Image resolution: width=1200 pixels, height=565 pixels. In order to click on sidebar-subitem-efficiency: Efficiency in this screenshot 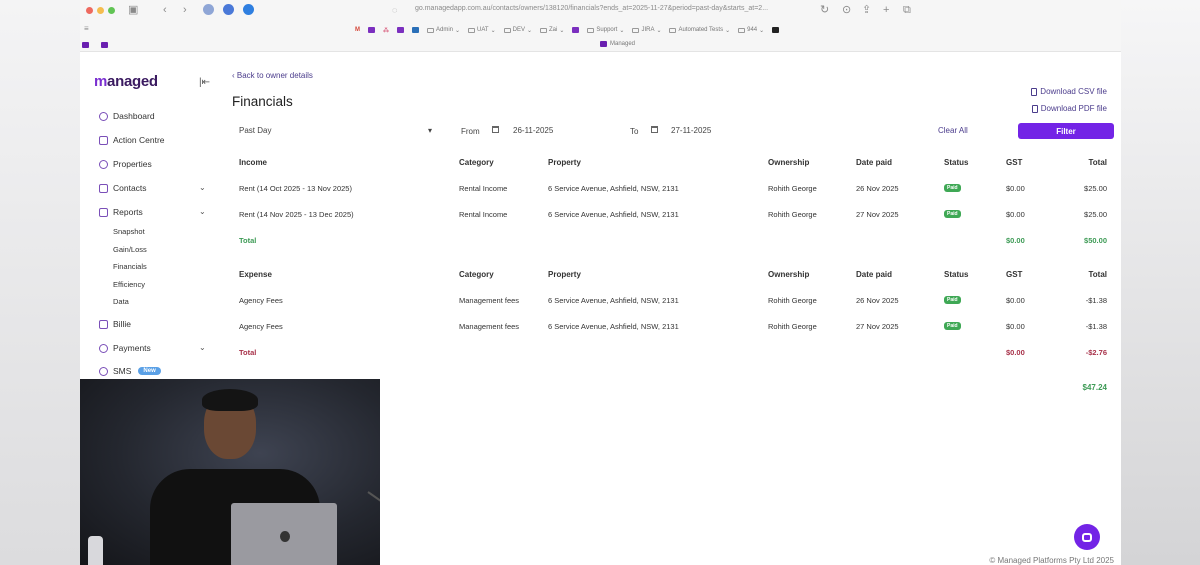, I will do `click(129, 284)`.